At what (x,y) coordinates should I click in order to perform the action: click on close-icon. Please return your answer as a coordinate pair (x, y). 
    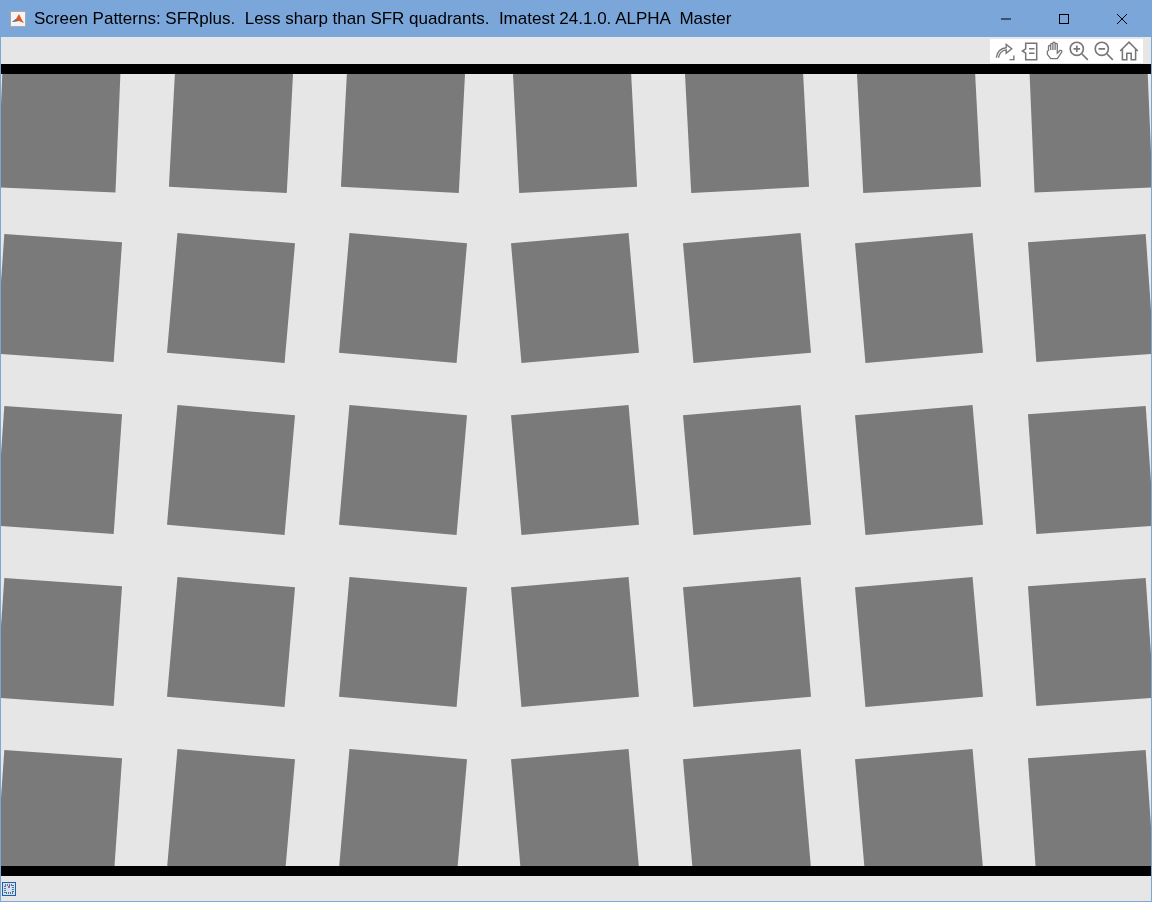
    Looking at the image, I should click on (1122, 18).